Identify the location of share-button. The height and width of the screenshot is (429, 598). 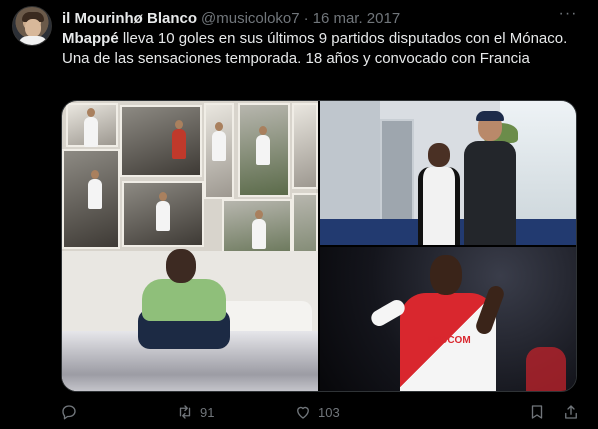
(571, 412).